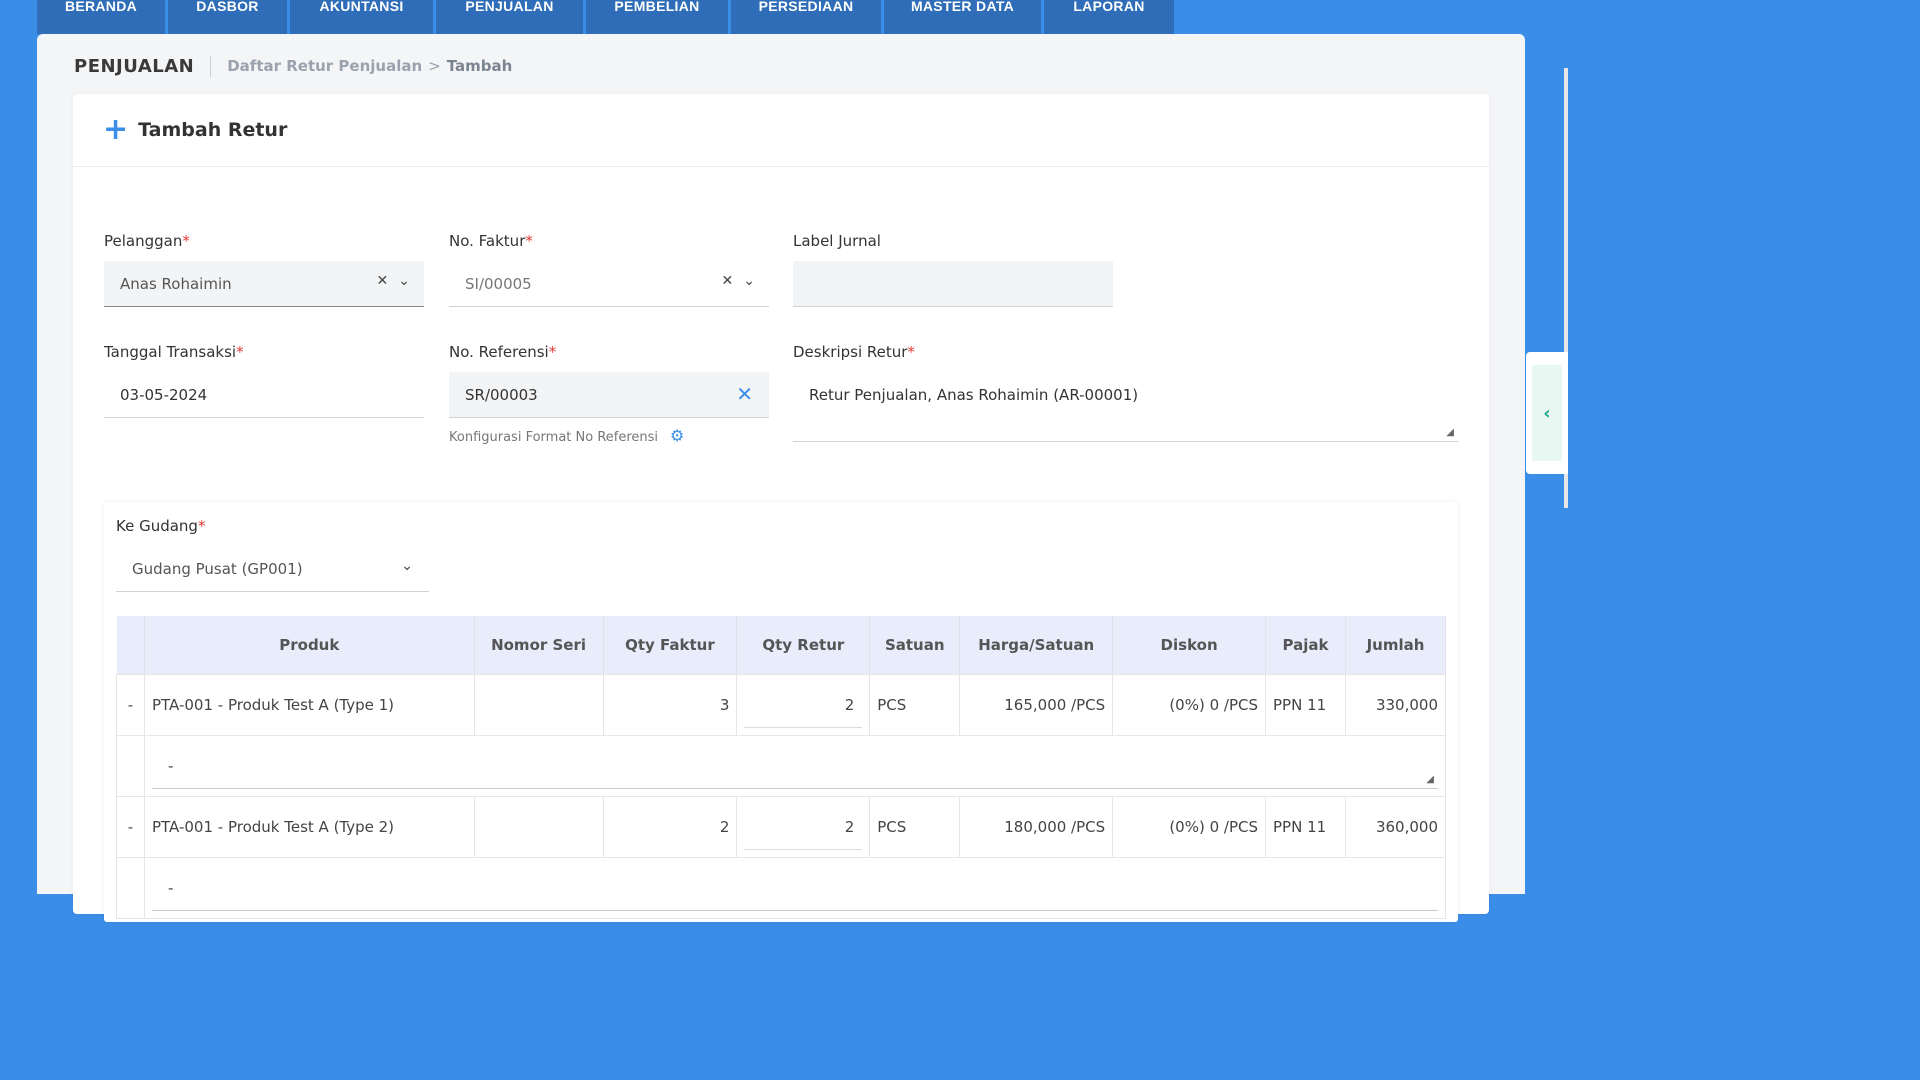 This screenshot has width=1920, height=1080. I want to click on col-header-produk: Produk, so click(309, 645).